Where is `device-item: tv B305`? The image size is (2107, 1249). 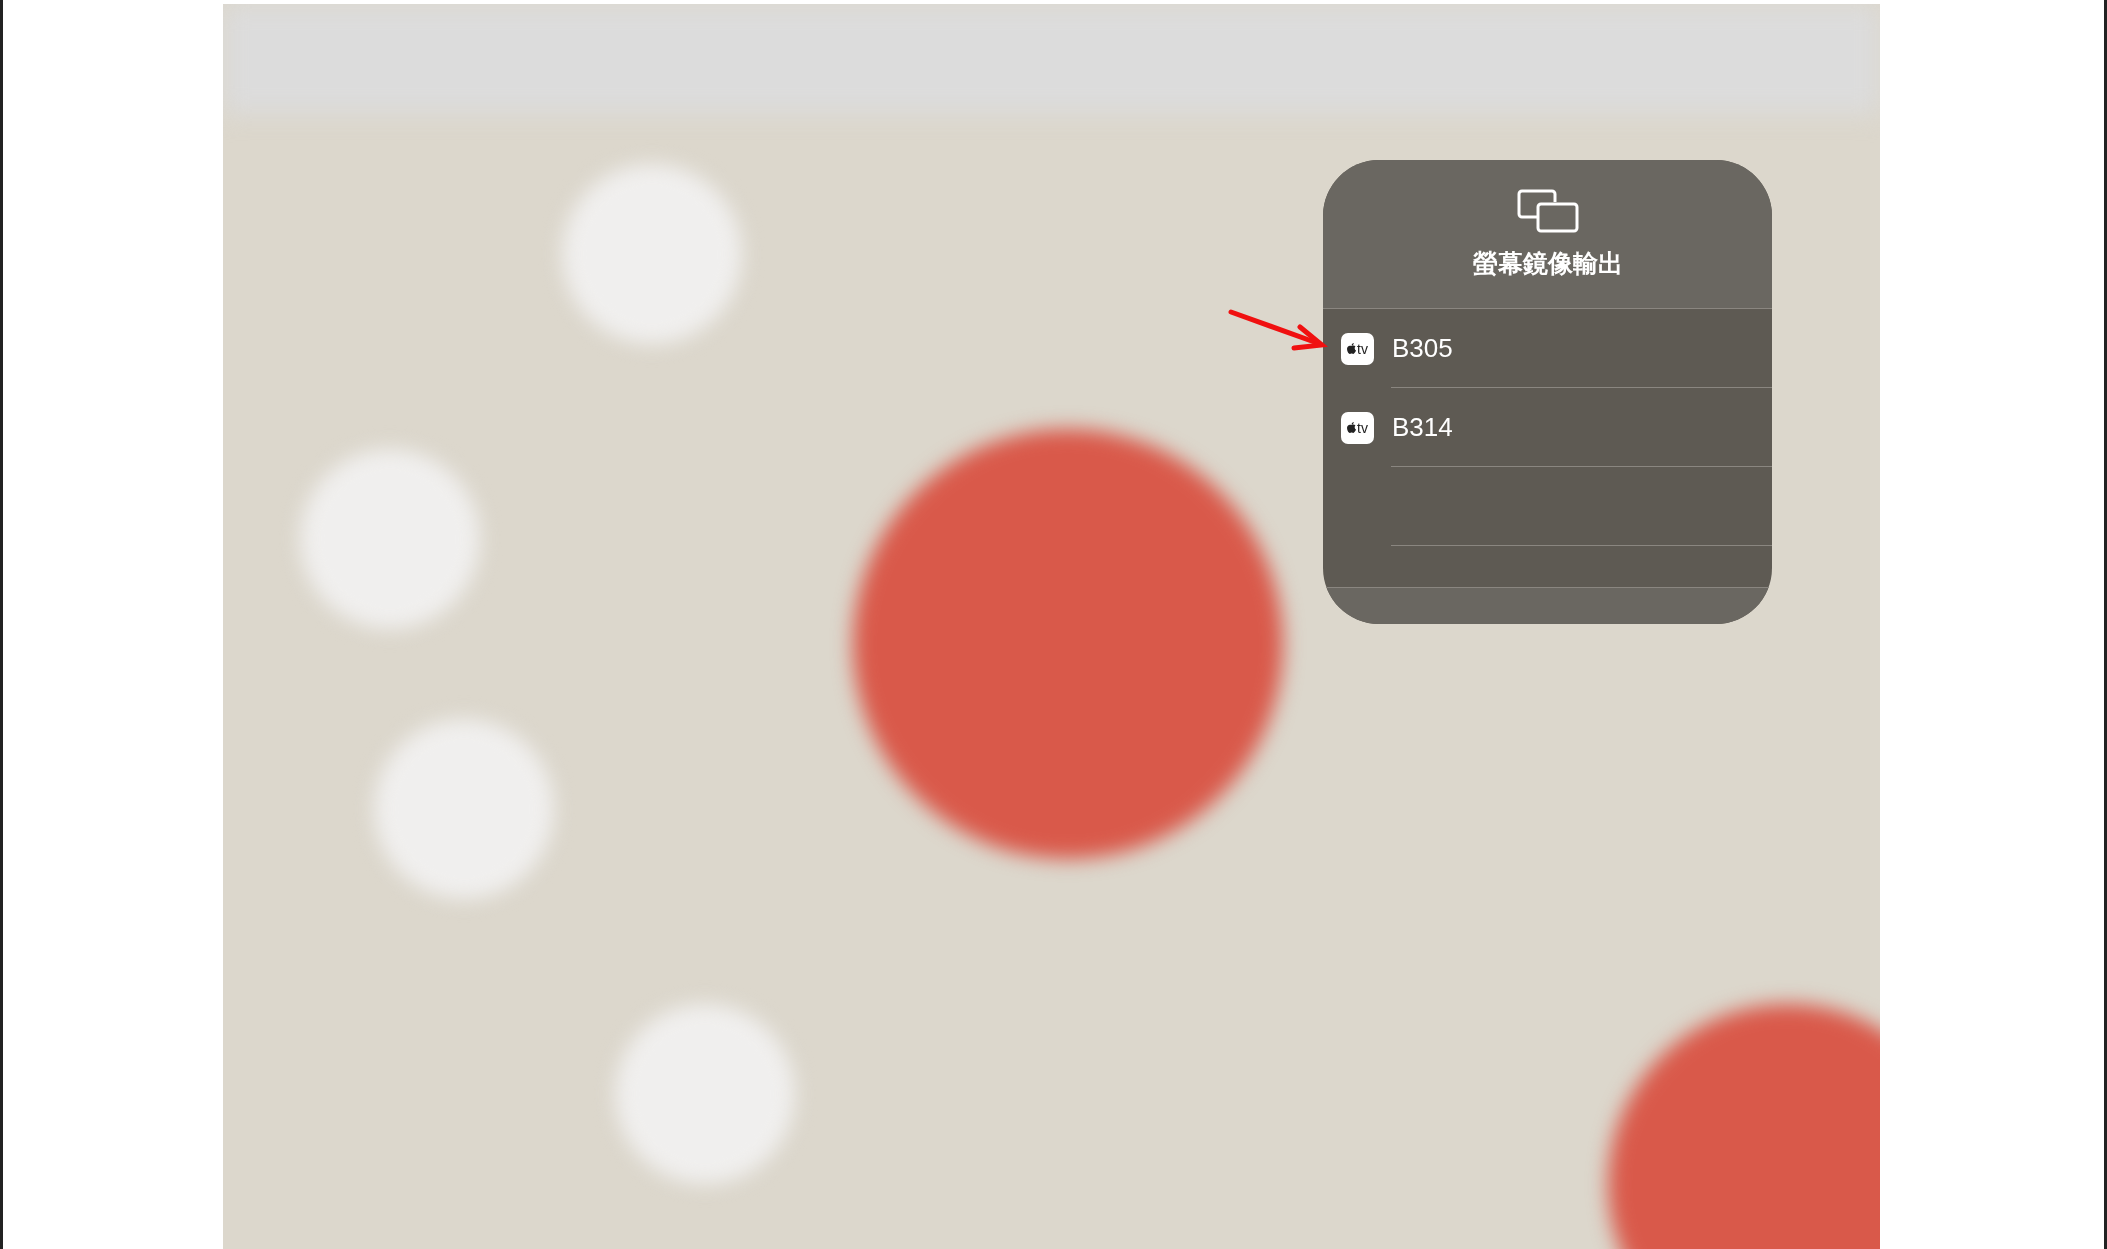
device-item: tv B305 is located at coordinates (1547, 348).